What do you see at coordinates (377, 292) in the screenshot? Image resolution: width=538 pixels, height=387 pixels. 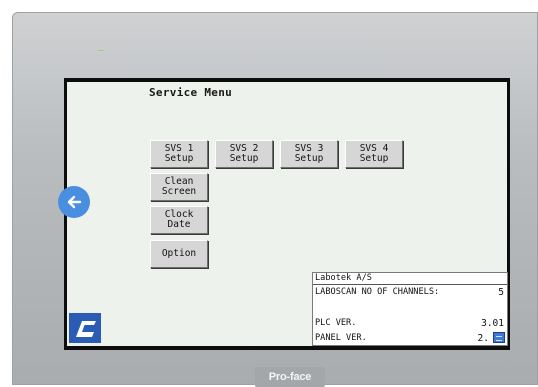 I see `channels-label: LABOSCAN NO OF CHANNELS:` at bounding box center [377, 292].